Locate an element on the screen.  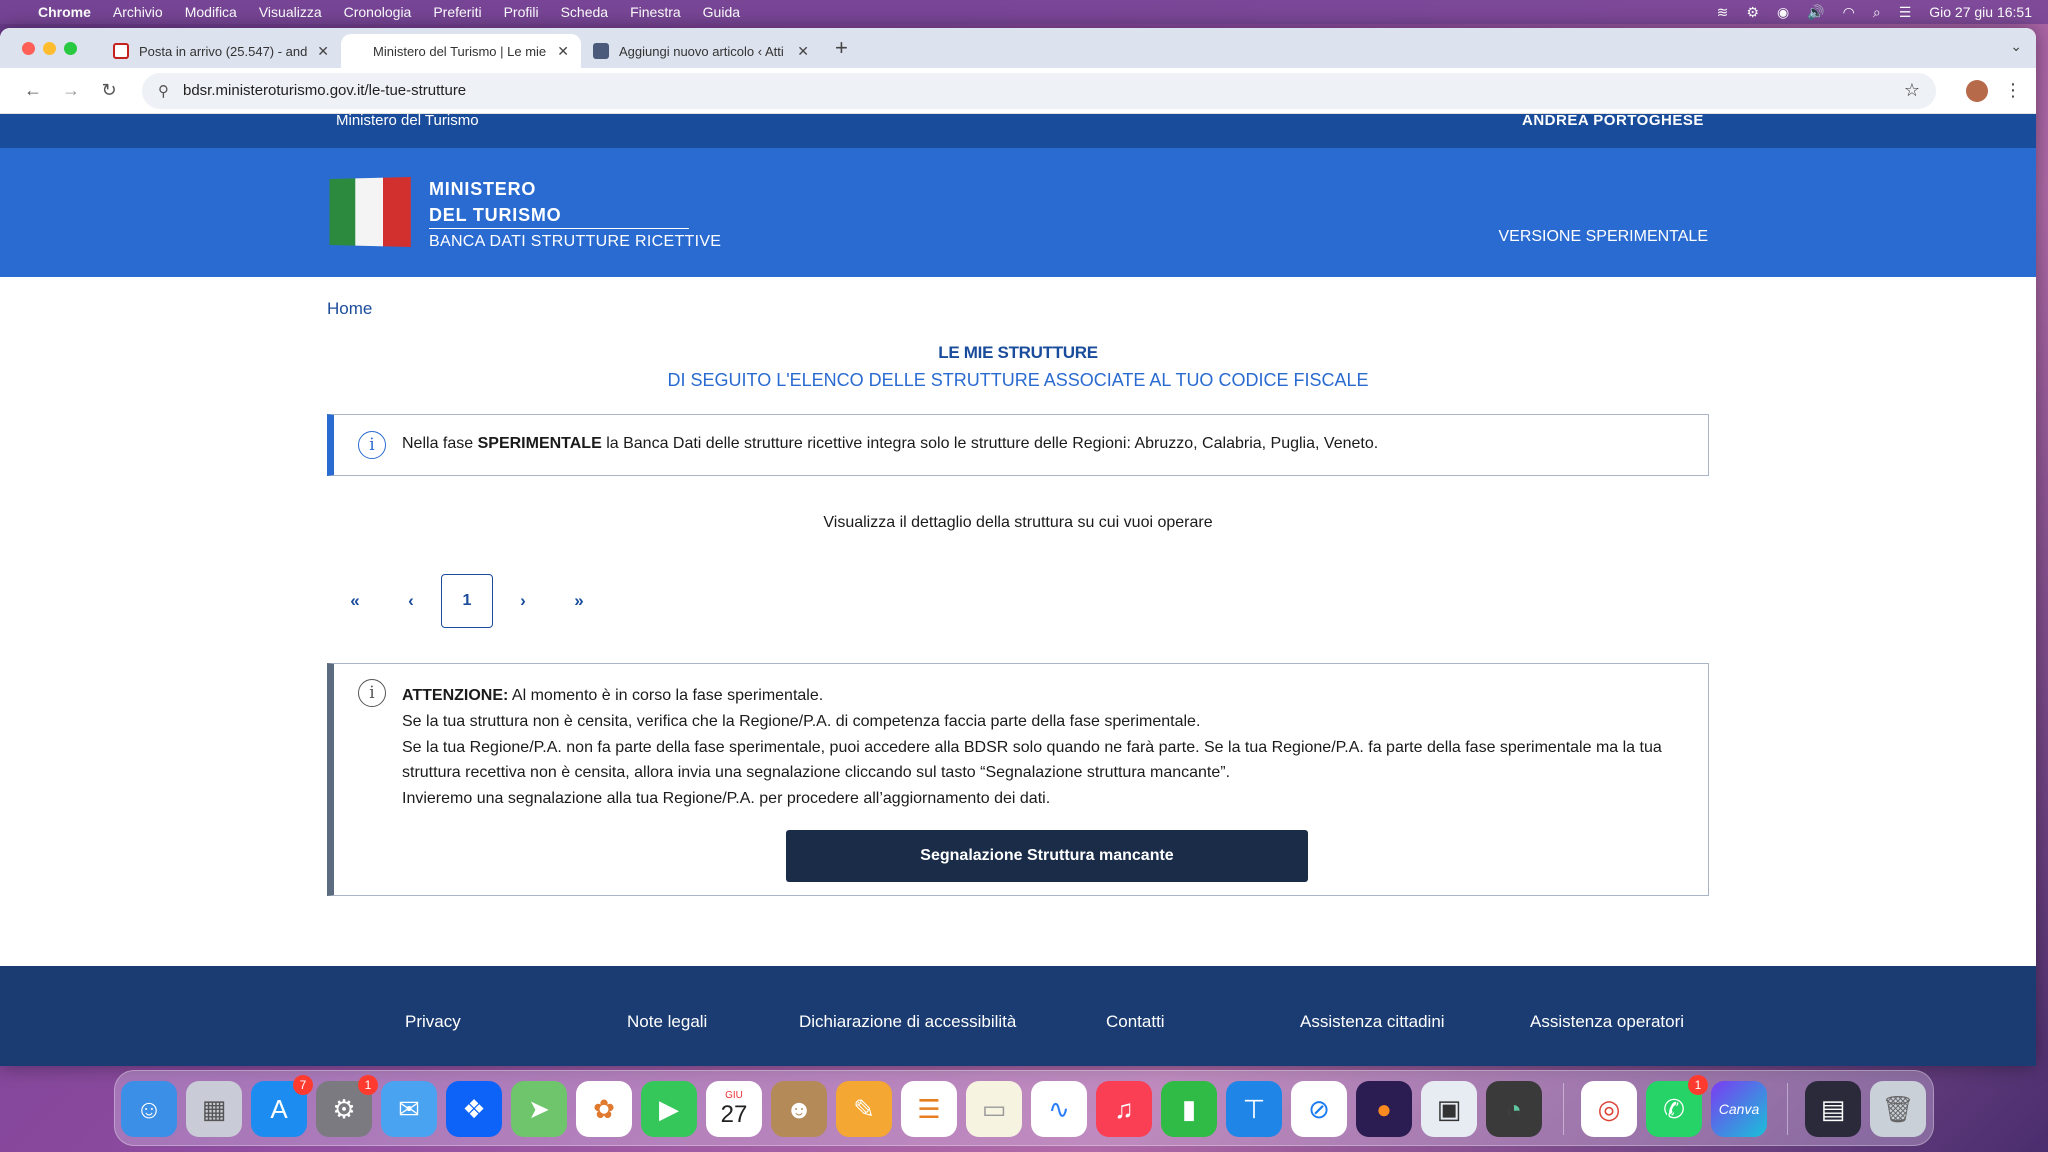
slim-header-ministry-link: Ministero del Turismo is located at coordinates (407, 121).